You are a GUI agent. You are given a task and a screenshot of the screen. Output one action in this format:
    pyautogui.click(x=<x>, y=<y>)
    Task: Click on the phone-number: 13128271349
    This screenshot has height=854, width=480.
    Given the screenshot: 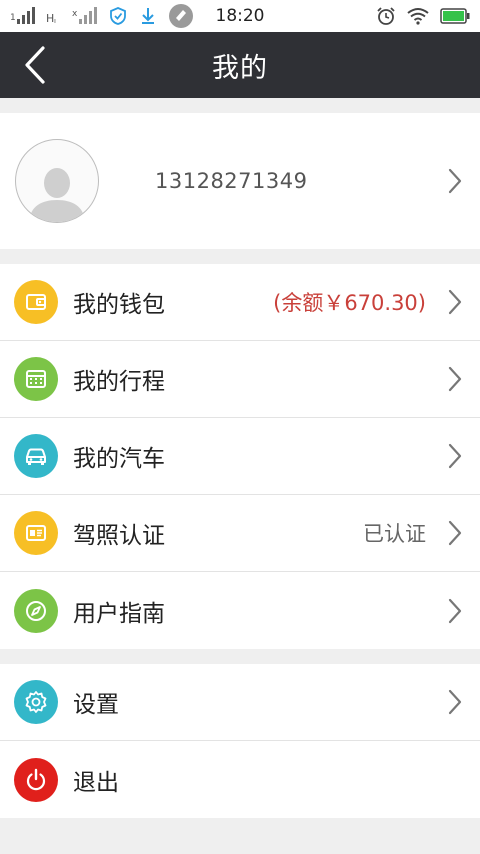 What is the action you would take?
    pyautogui.click(x=231, y=181)
    